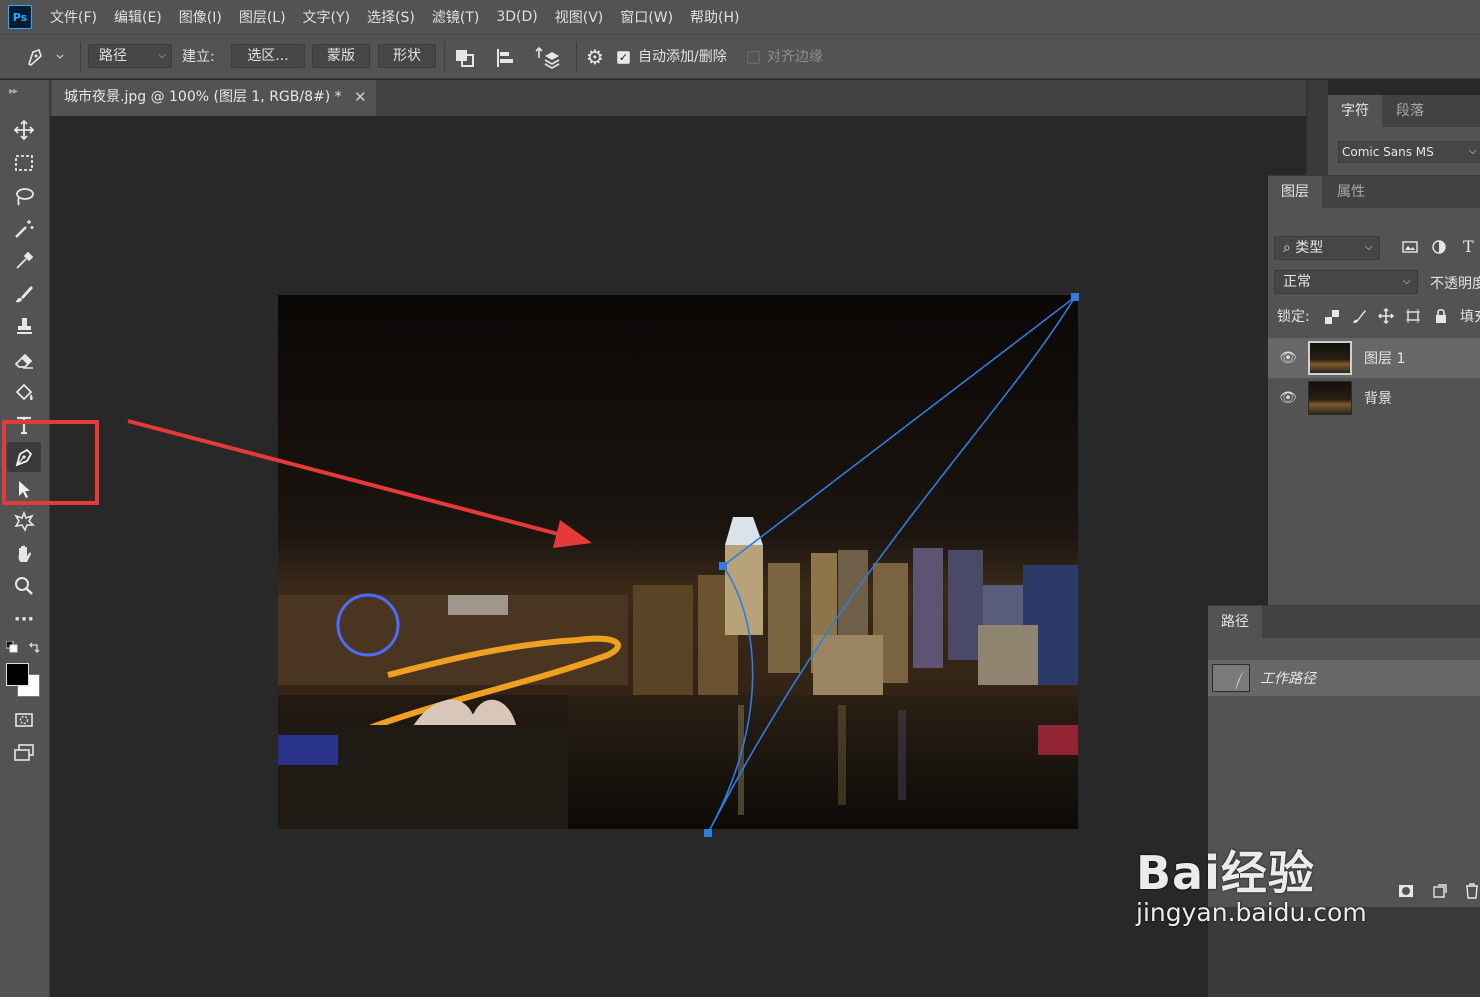 The image size is (1480, 997). I want to click on layer-name: 背景, so click(1378, 399).